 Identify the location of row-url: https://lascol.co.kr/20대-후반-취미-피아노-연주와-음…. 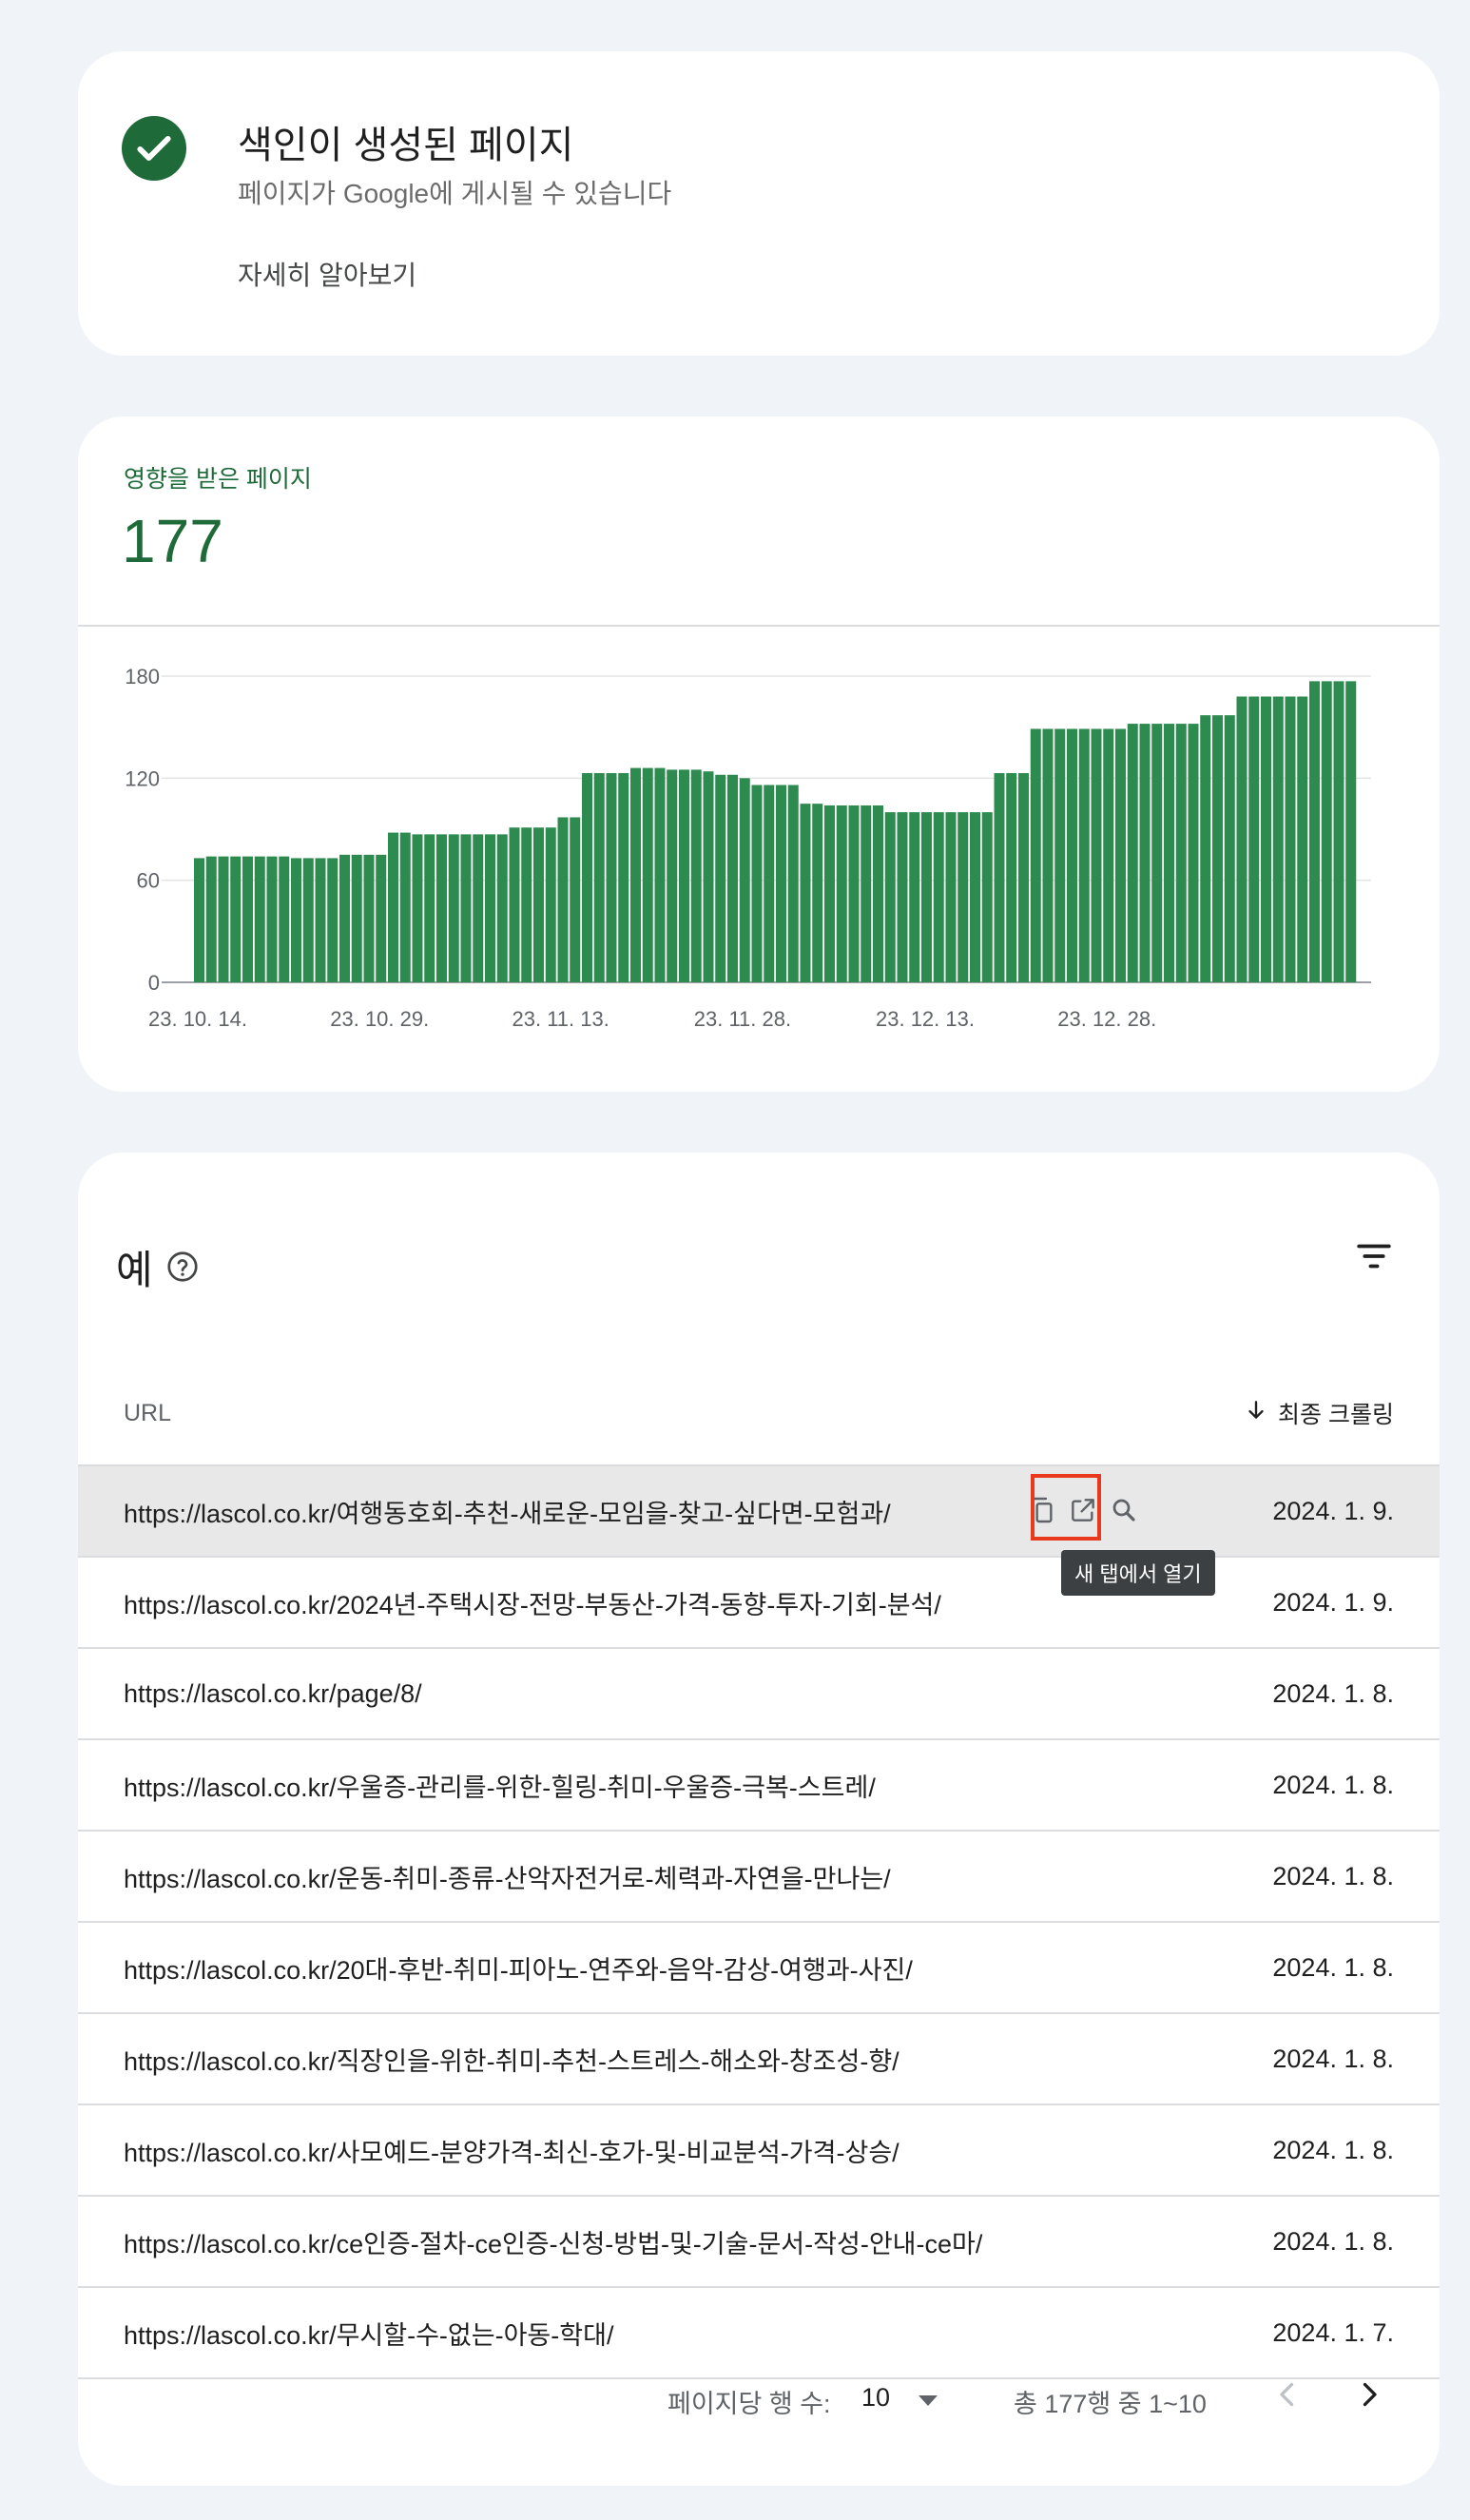
(519, 1968).